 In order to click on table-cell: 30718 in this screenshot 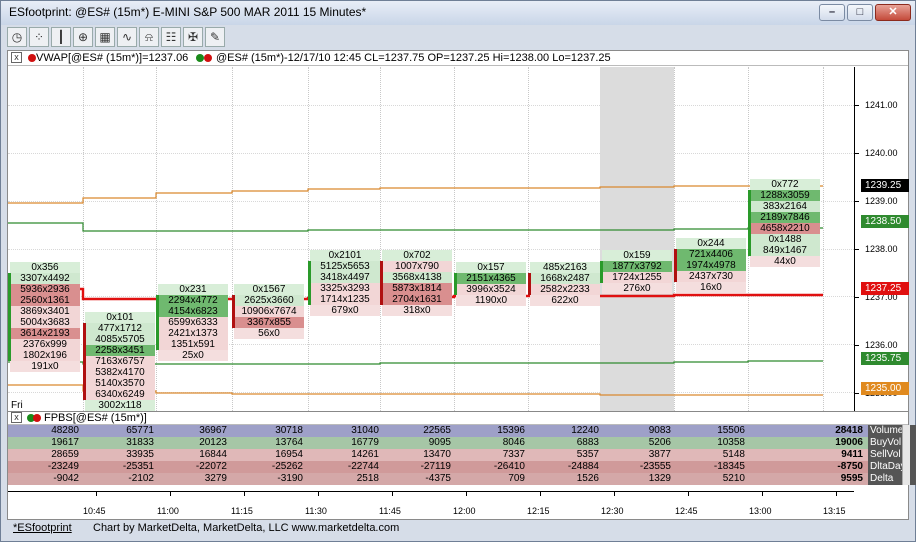, I will do `click(289, 430)`.